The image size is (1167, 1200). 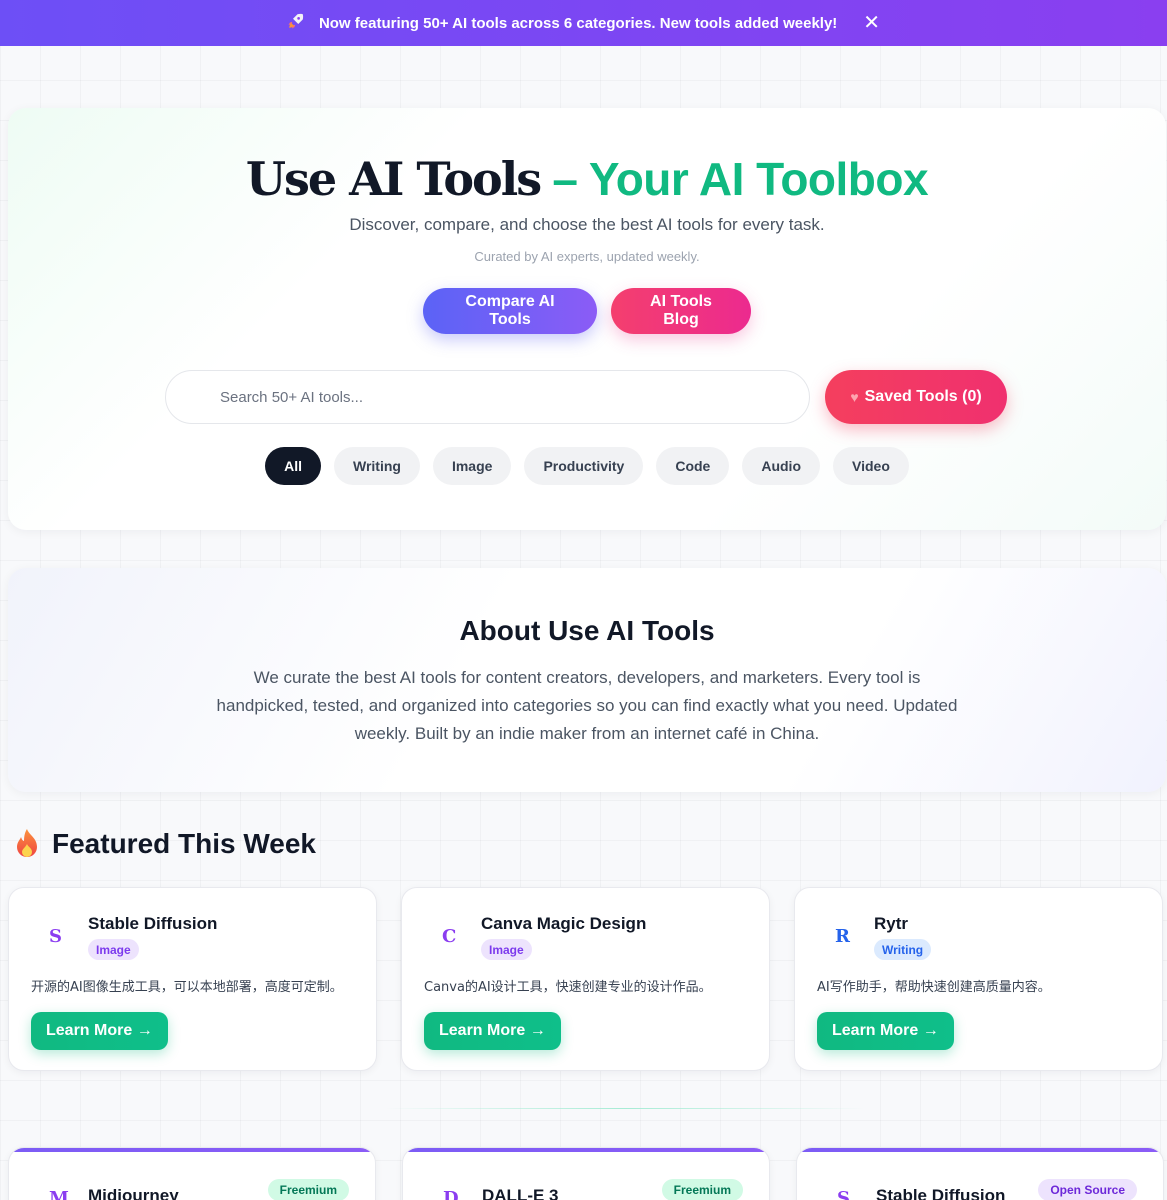 What do you see at coordinates (487, 397) in the screenshot?
I see `search-input` at bounding box center [487, 397].